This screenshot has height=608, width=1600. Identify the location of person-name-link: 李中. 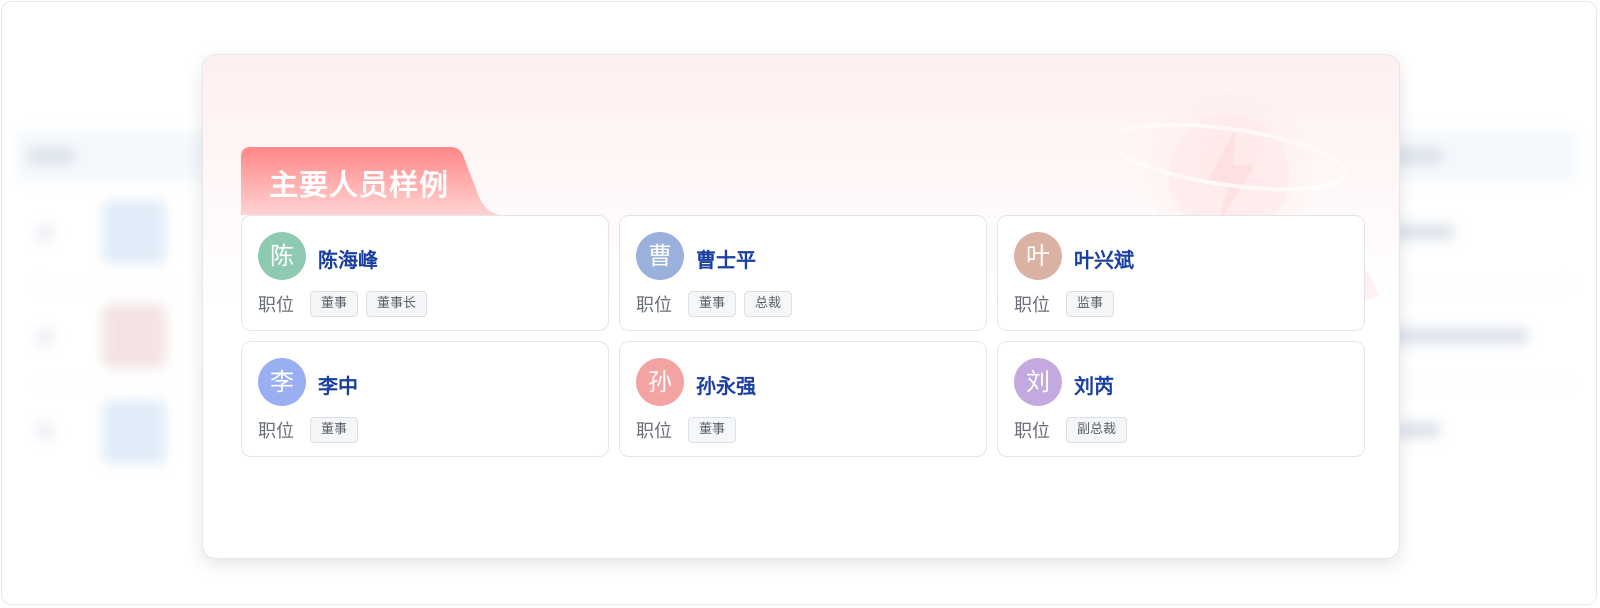
(338, 384).